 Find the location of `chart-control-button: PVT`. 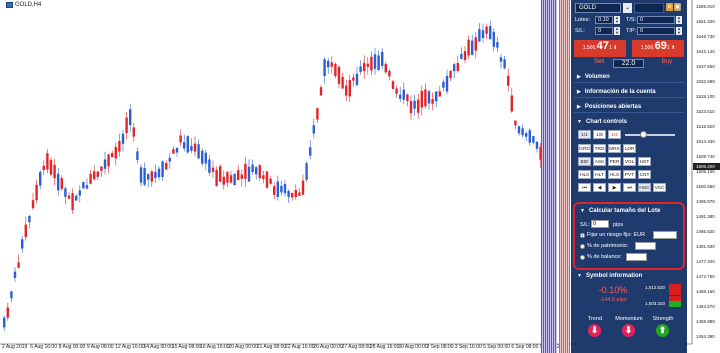

chart-control-button: PVT is located at coordinates (629, 174).